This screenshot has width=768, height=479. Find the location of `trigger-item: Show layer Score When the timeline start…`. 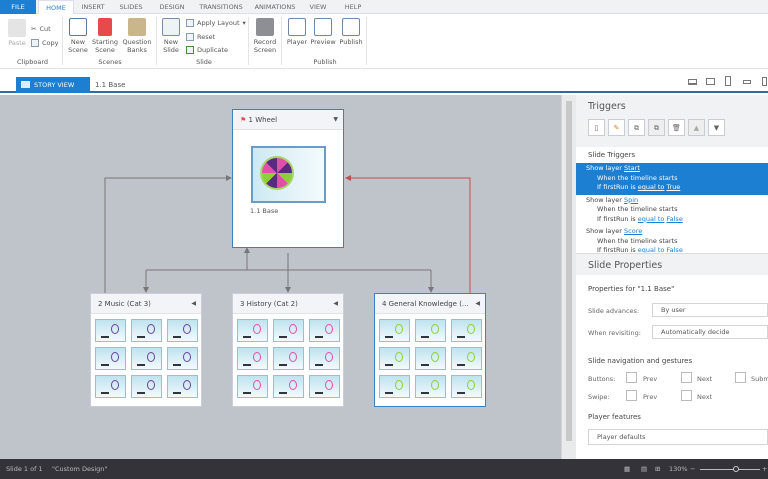

trigger-item: Show layer Score When the timeline start… is located at coordinates (672, 239).